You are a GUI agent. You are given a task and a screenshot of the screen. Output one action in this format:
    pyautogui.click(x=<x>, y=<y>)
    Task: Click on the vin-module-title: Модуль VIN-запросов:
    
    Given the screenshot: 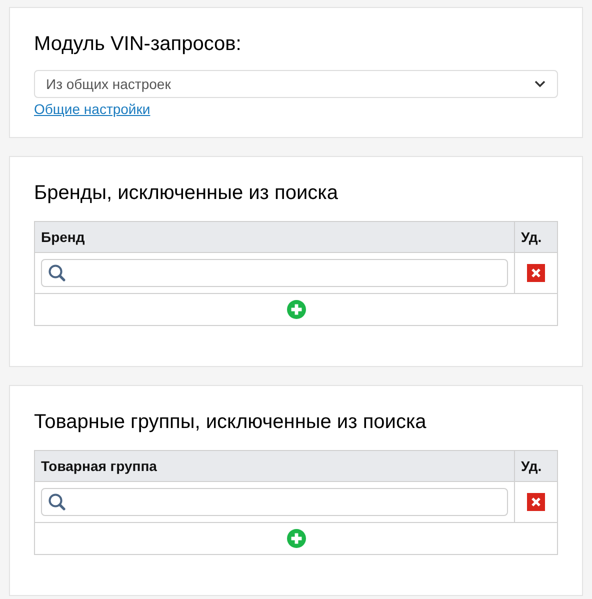 What is the action you would take?
    pyautogui.click(x=138, y=44)
    